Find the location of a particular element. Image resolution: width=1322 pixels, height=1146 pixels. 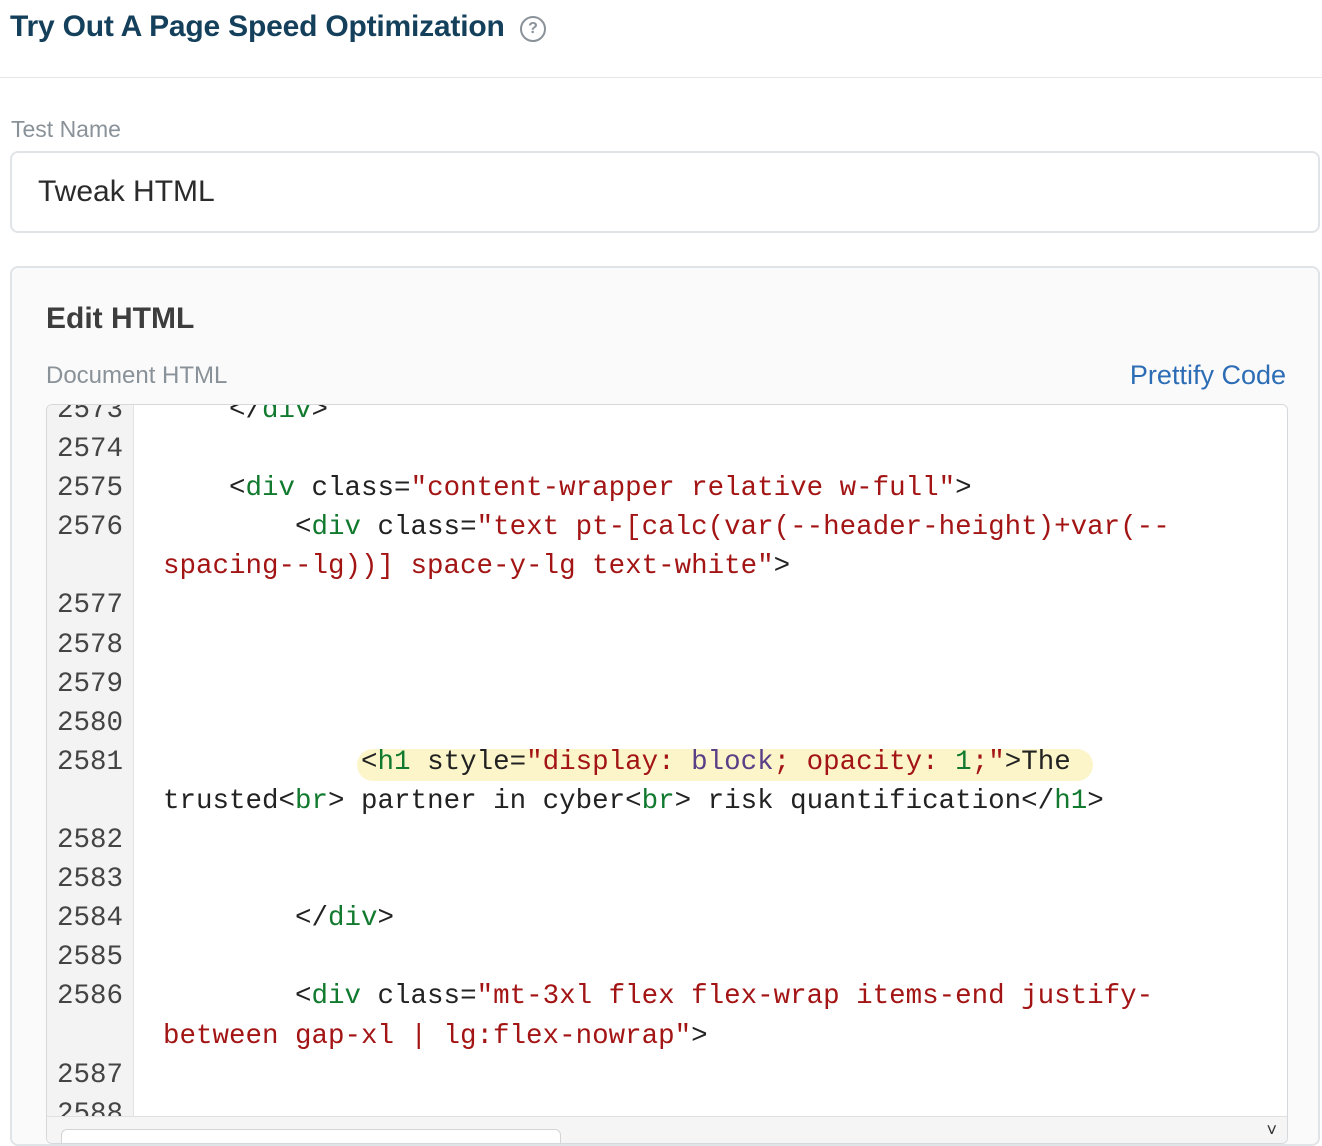

code-text: between gap-xl | lg:flex-nowrap"> is located at coordinates (420, 1036).